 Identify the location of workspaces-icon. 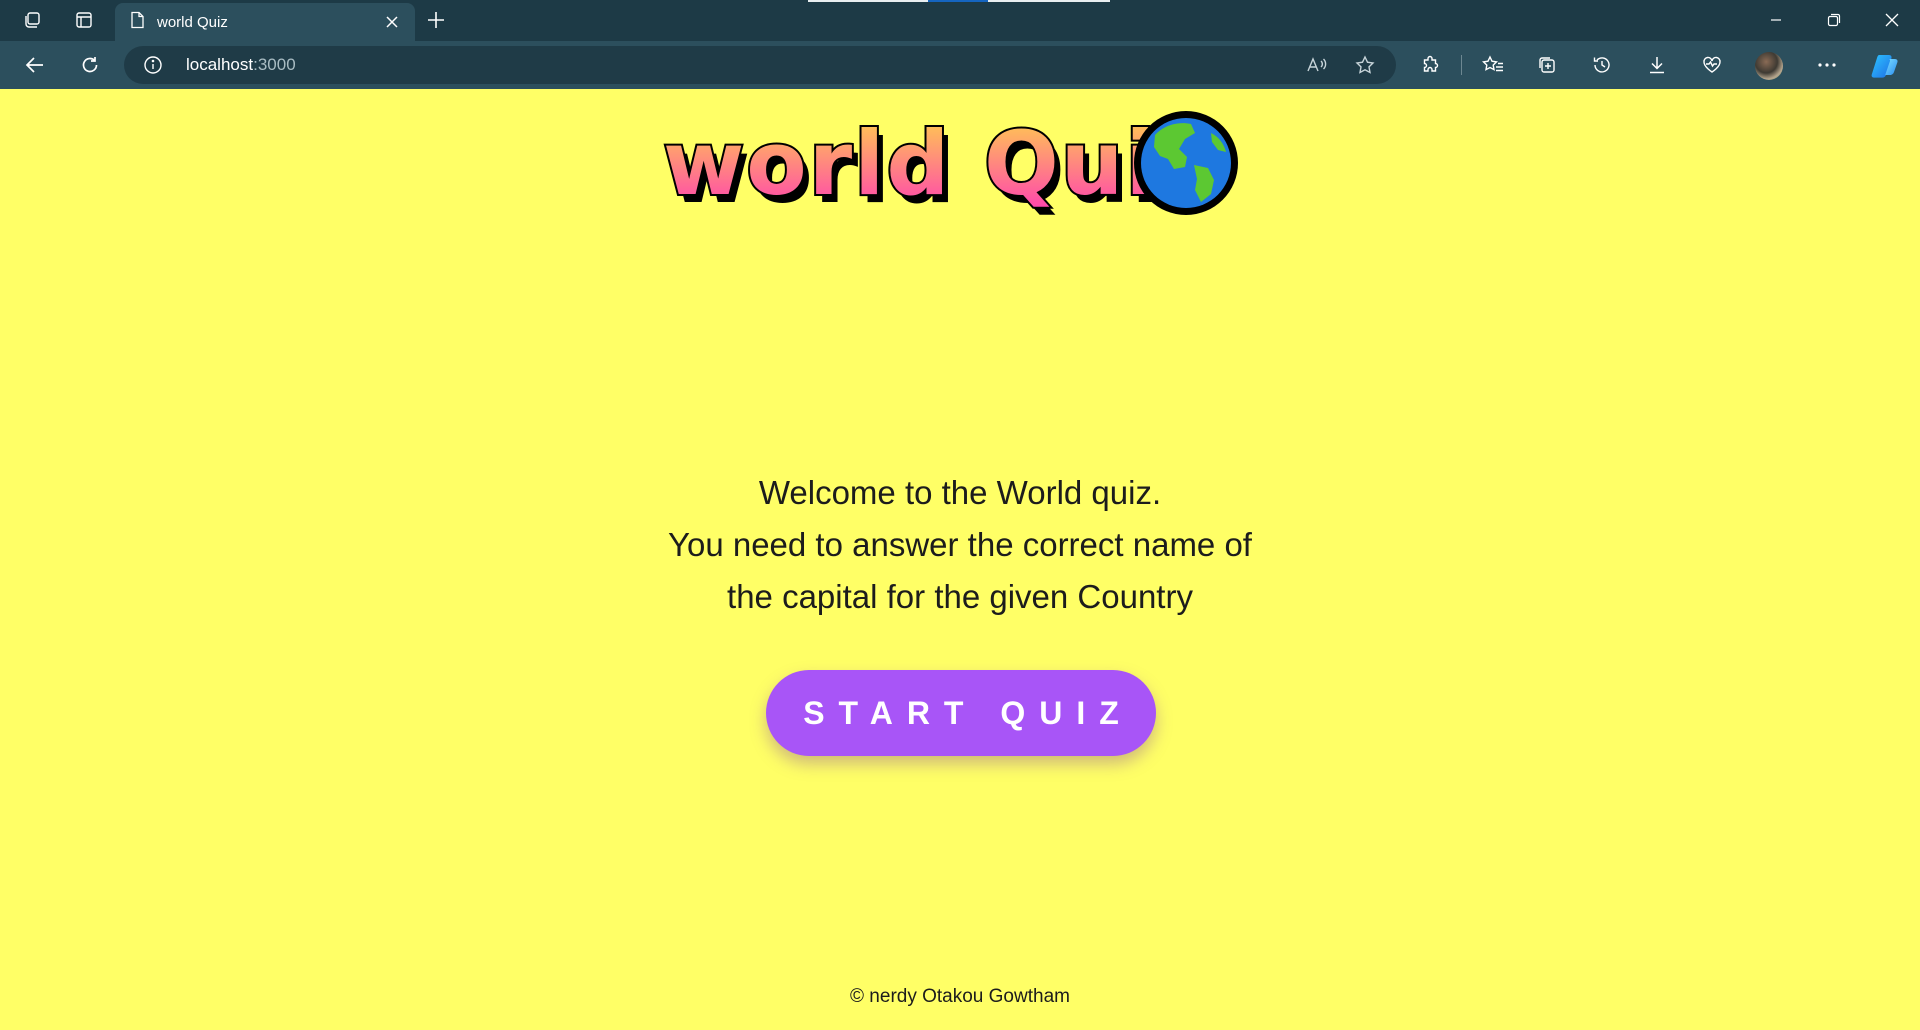
(32, 20).